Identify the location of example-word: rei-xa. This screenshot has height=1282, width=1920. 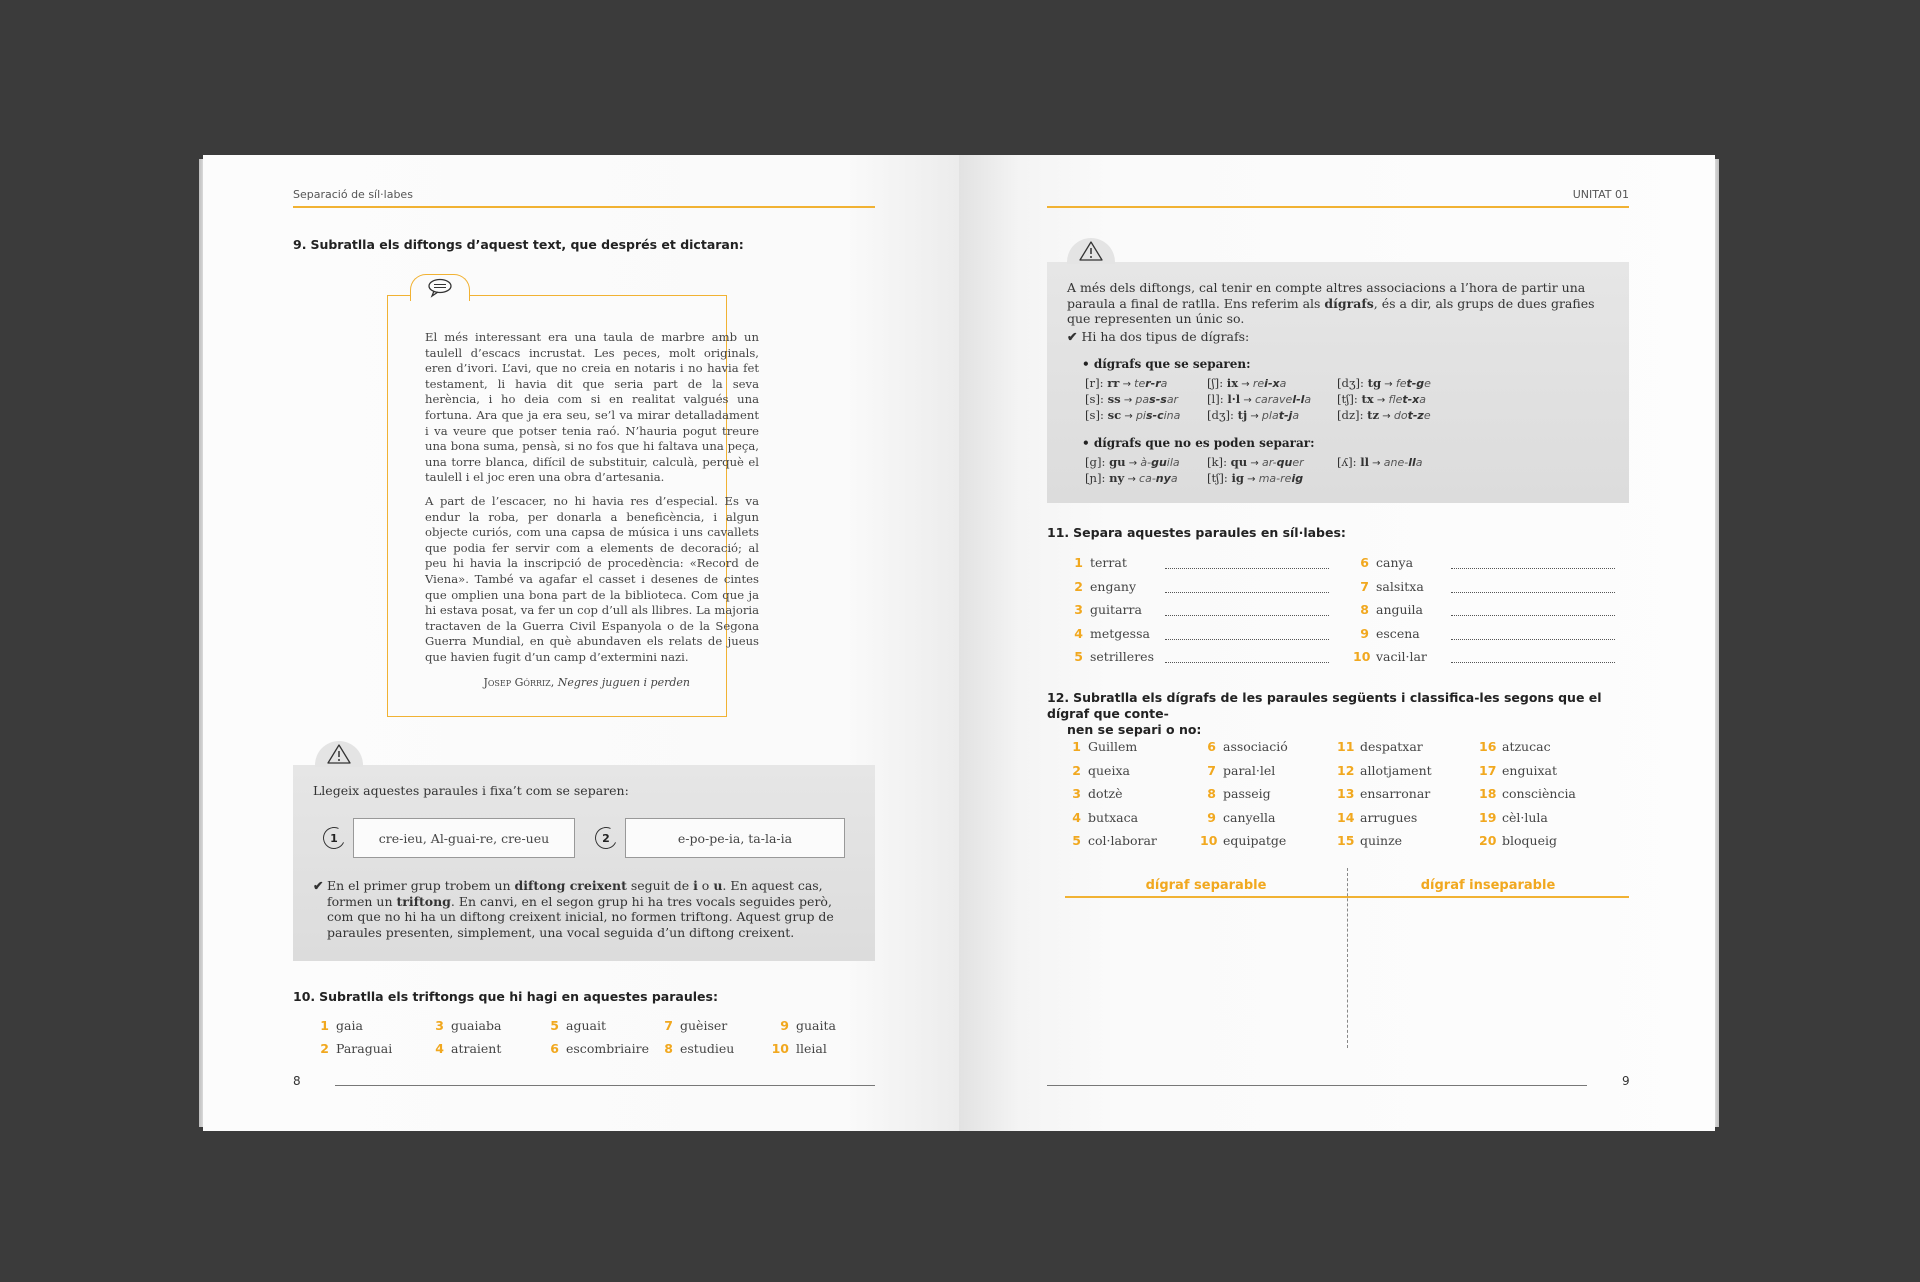
(1269, 383).